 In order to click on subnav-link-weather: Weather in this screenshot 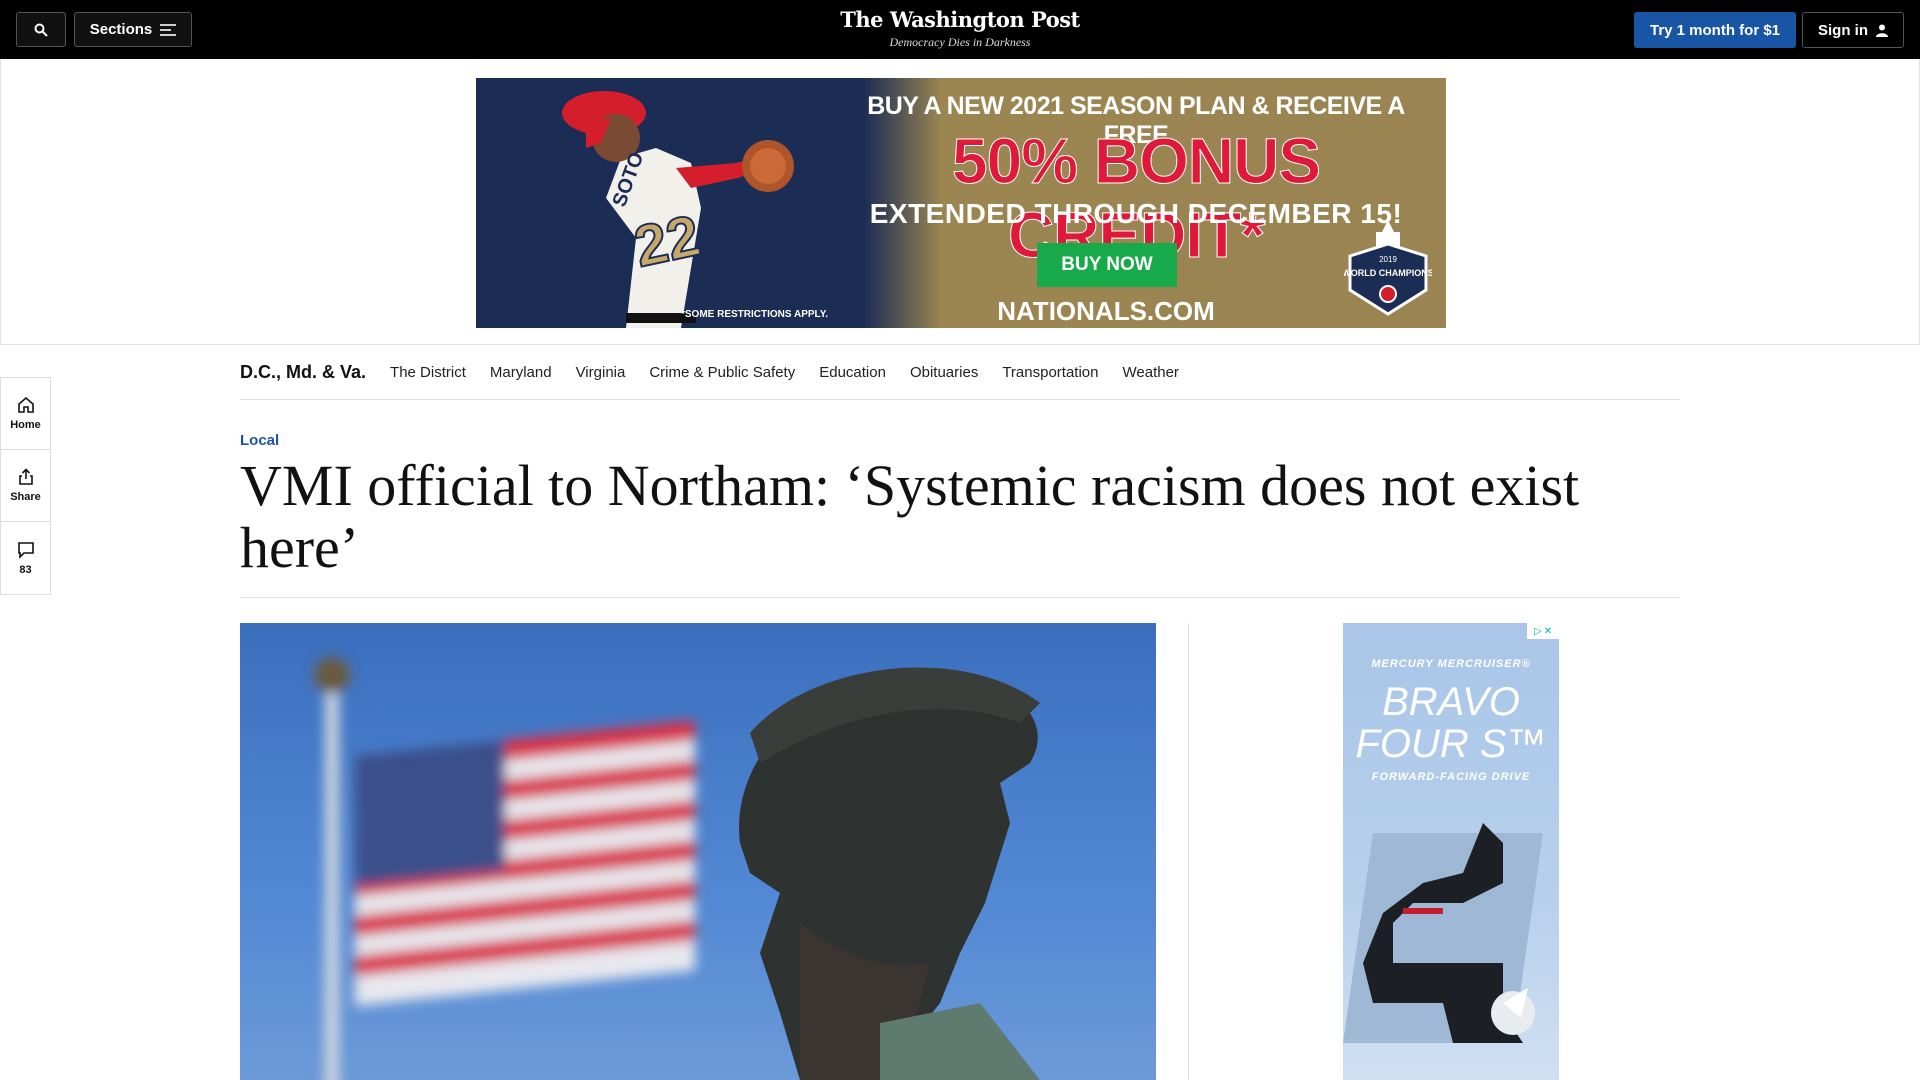, I will do `click(1151, 372)`.